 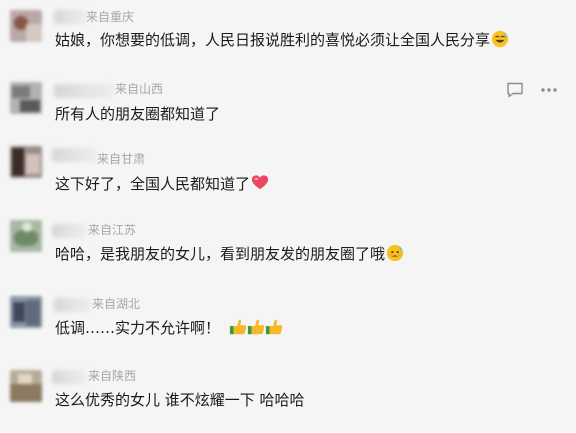 What do you see at coordinates (549, 90) in the screenshot?
I see `more-options-icon` at bounding box center [549, 90].